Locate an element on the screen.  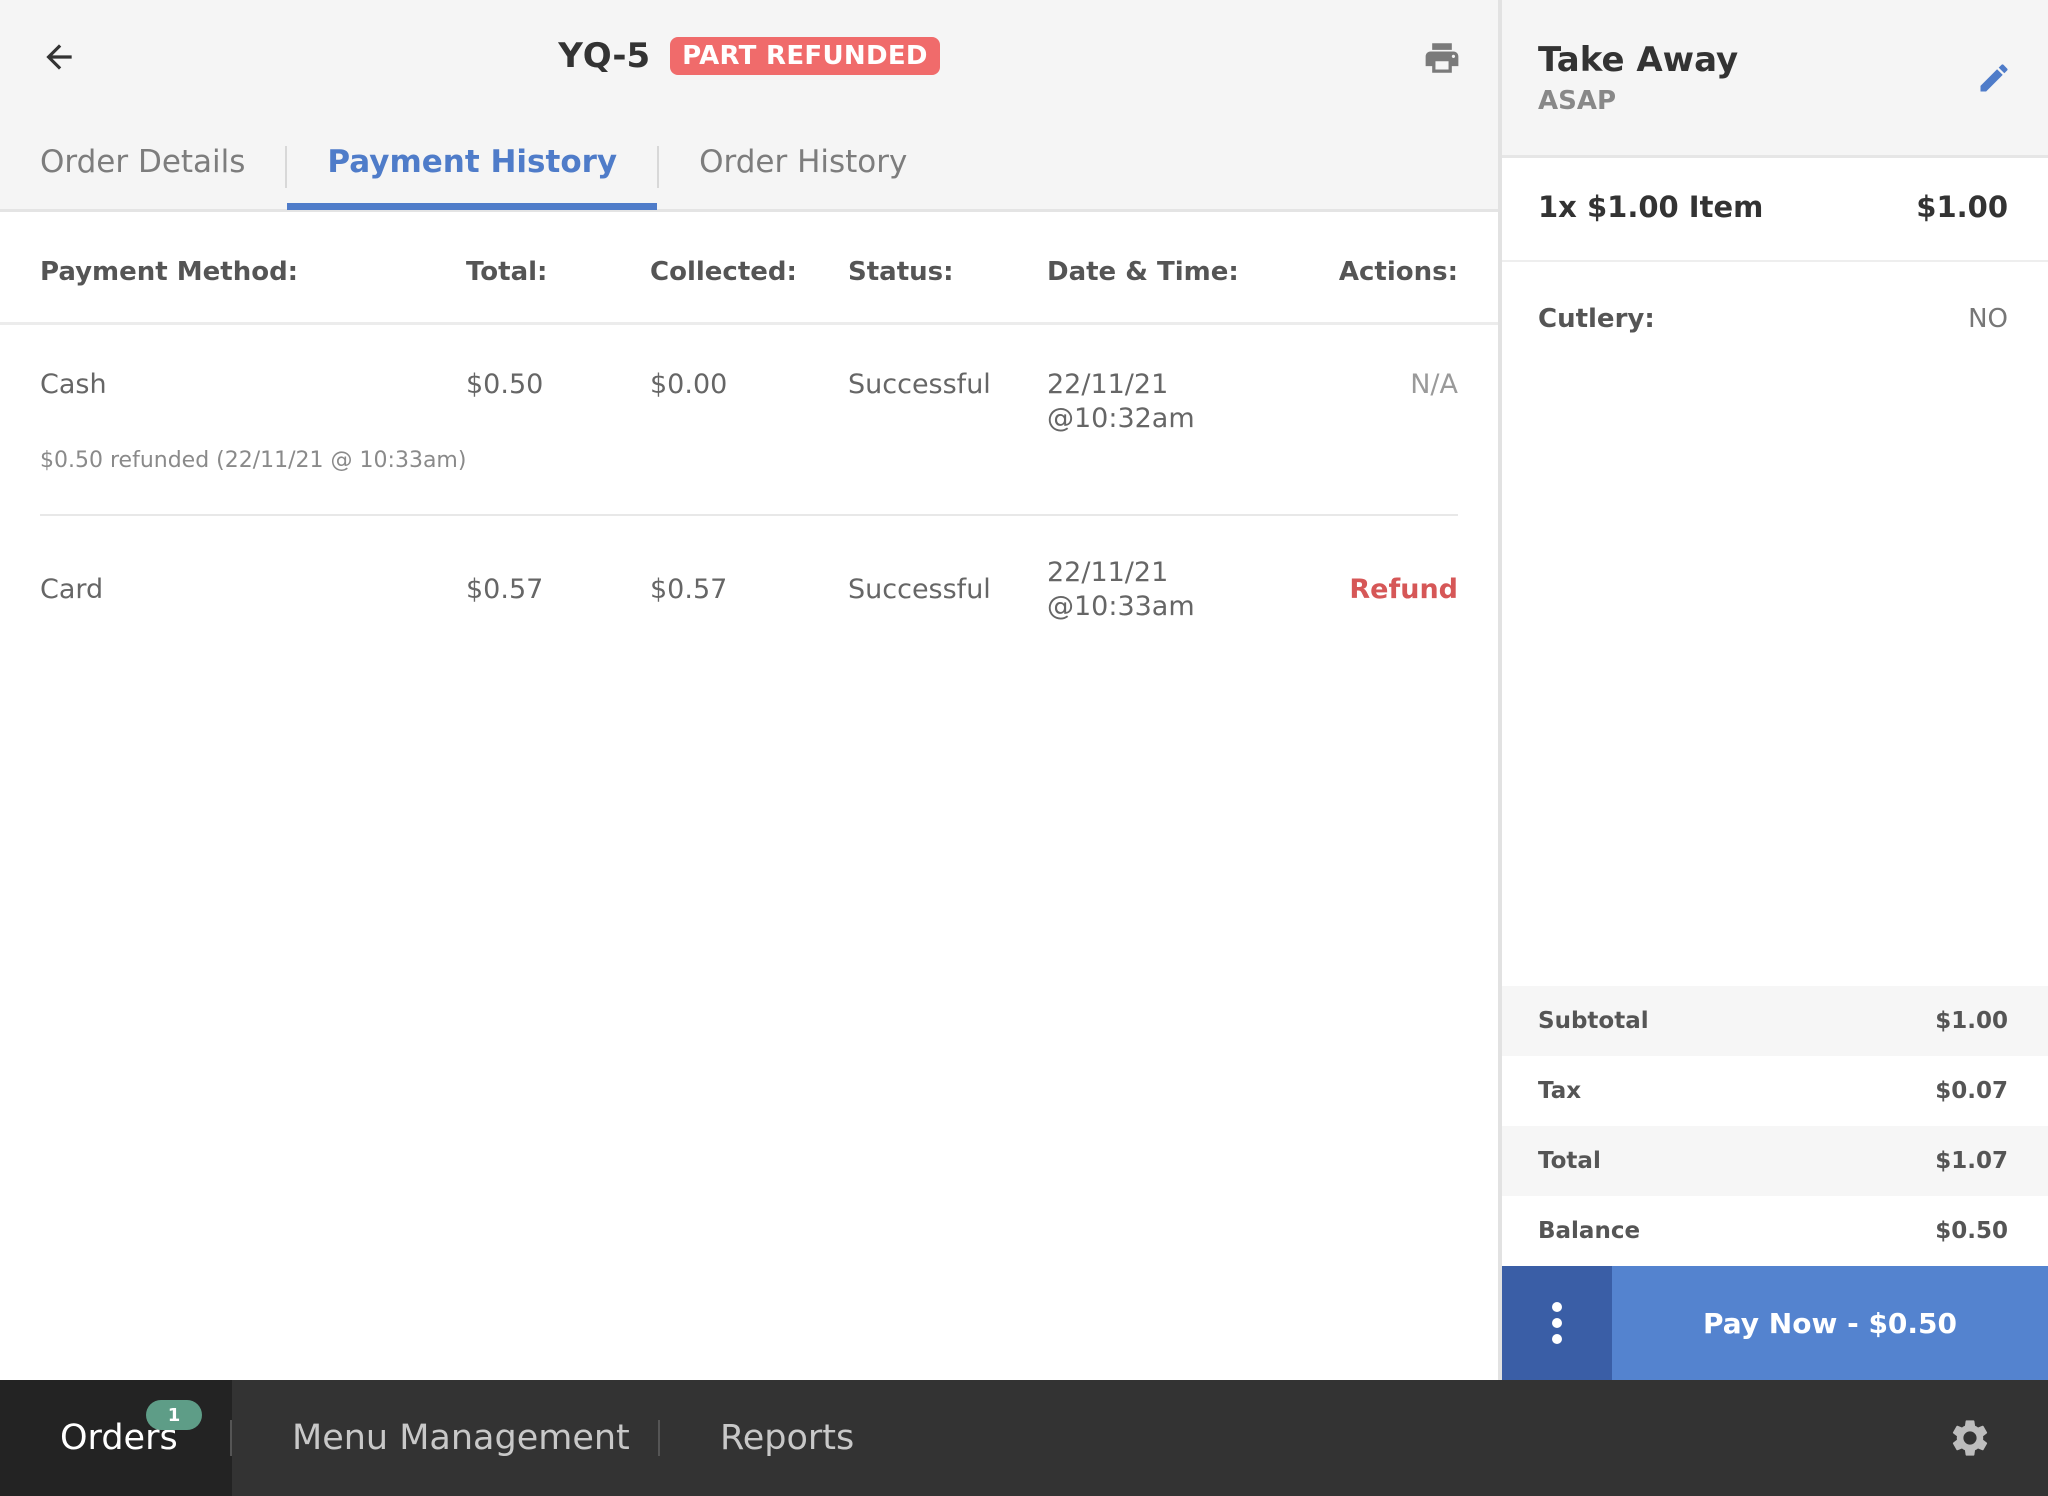
balance-row: Balance $0.50 is located at coordinates (1775, 1231).